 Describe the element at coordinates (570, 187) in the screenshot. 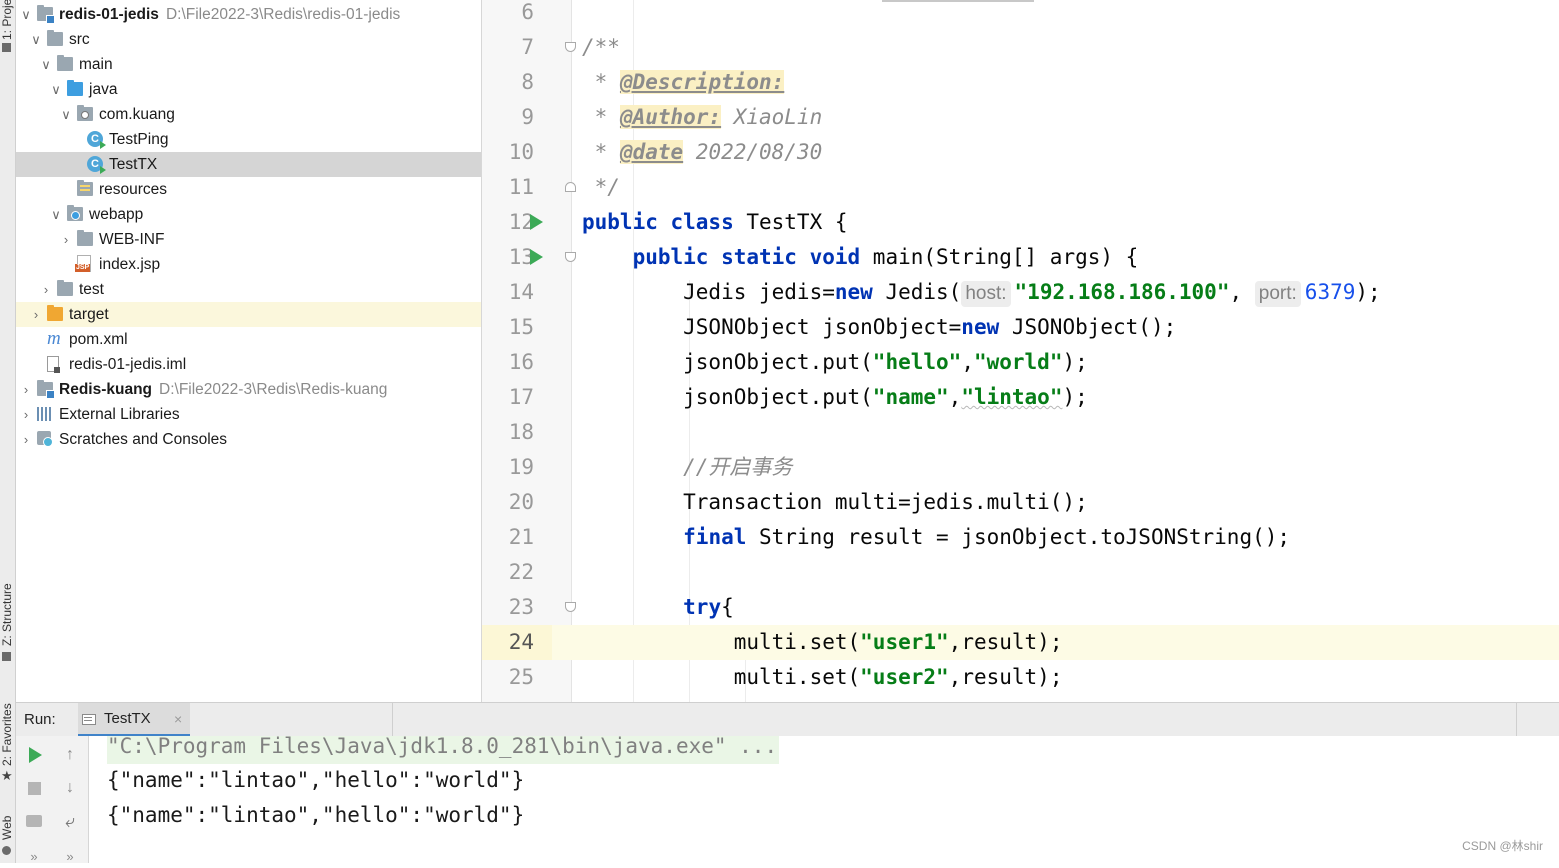

I see `fold-end-icon` at that location.